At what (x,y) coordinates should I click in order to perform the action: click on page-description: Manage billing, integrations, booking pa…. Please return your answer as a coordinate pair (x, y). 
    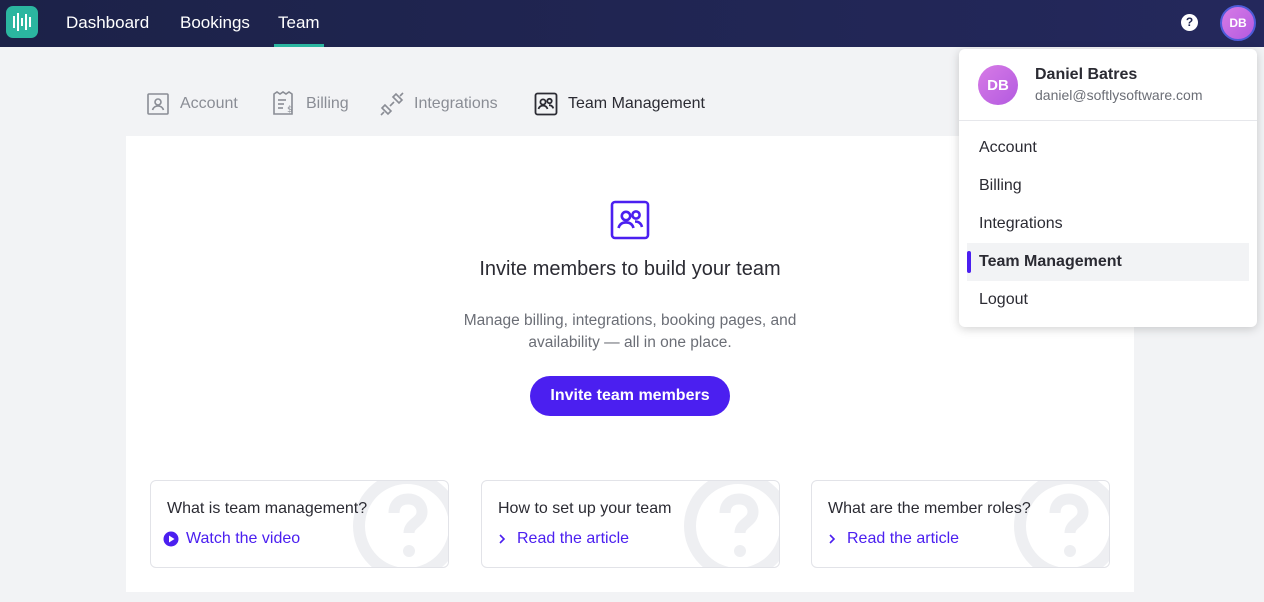
    Looking at the image, I should click on (630, 331).